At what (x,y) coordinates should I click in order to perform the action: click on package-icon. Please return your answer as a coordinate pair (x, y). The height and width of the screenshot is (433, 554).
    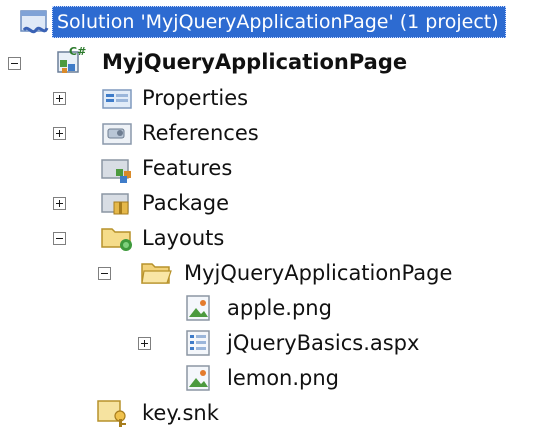
    Looking at the image, I should click on (115, 204).